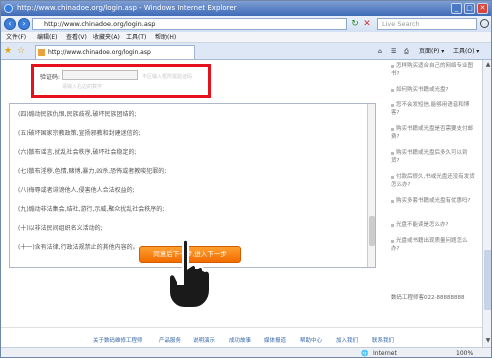 This screenshot has height=358, width=492. What do you see at coordinates (76, 190) in the screenshot?
I see `term-item: (八)侮辱或者诽谤他人,侵害他人合法权益的;` at bounding box center [76, 190].